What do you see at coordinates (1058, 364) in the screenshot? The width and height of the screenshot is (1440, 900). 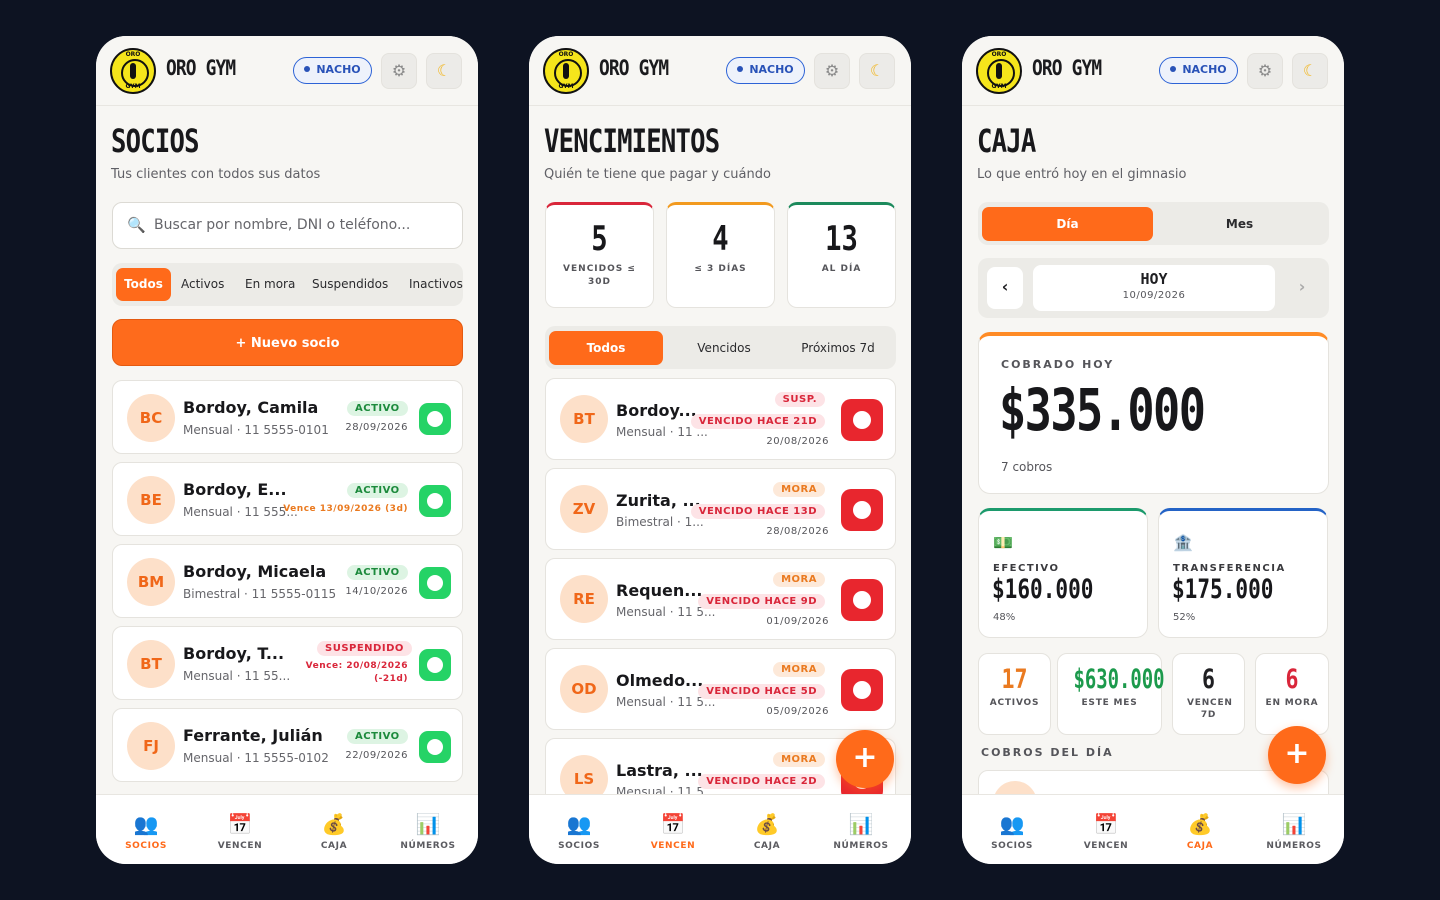 I see `collected-label: COBRADO HOY` at bounding box center [1058, 364].